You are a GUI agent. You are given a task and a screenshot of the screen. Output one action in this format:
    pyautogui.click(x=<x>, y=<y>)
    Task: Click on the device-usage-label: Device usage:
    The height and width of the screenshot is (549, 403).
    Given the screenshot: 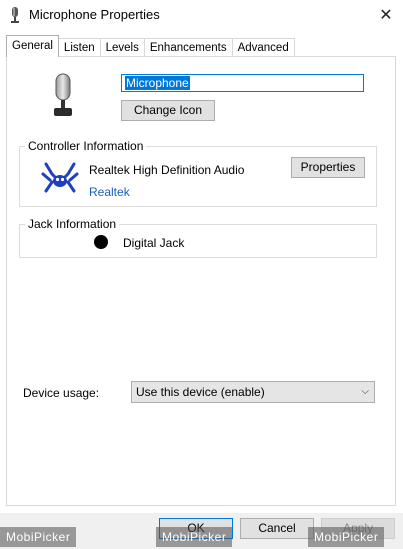 What is the action you would take?
    pyautogui.click(x=61, y=393)
    